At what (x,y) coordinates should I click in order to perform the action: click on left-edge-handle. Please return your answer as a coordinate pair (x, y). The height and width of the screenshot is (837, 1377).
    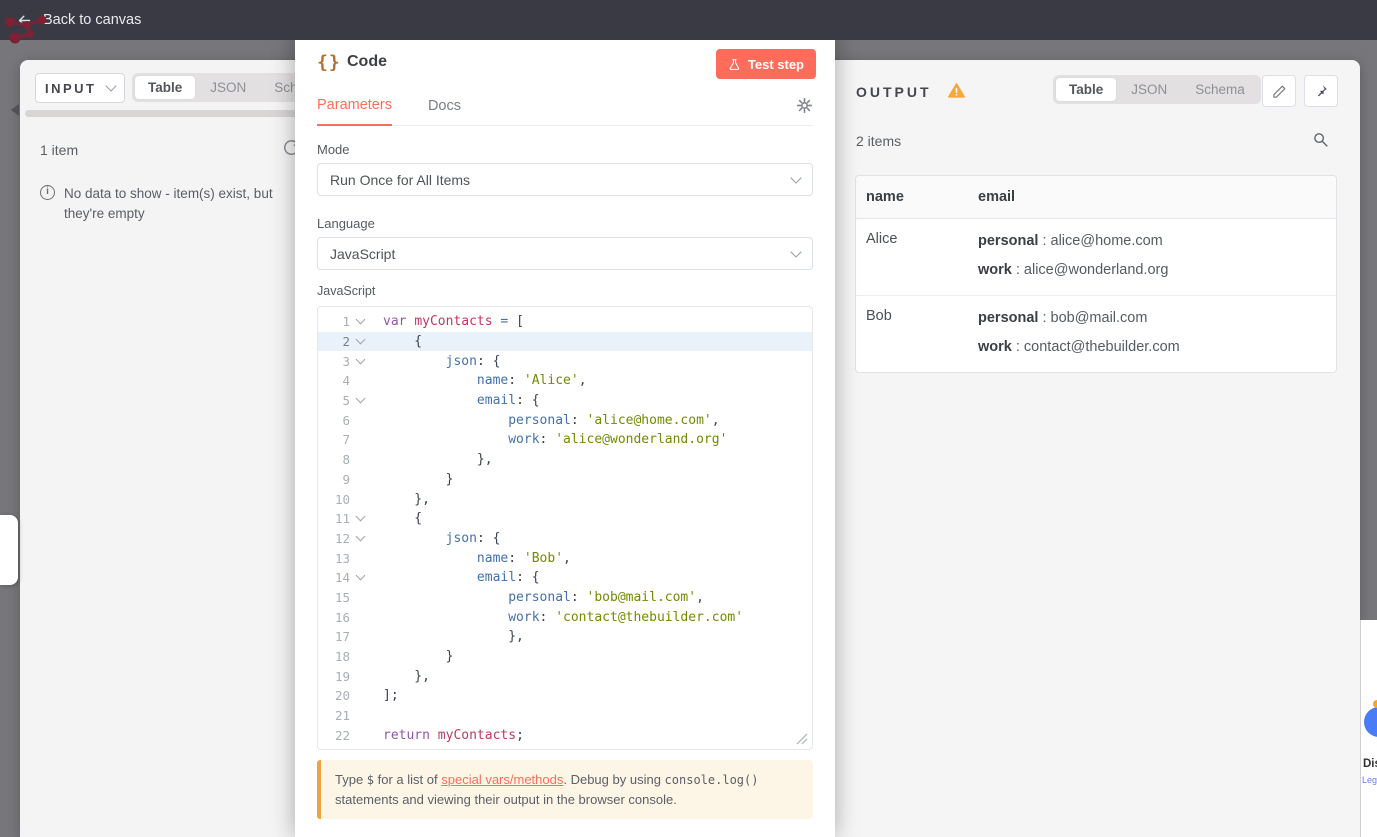
    Looking at the image, I should click on (9, 550).